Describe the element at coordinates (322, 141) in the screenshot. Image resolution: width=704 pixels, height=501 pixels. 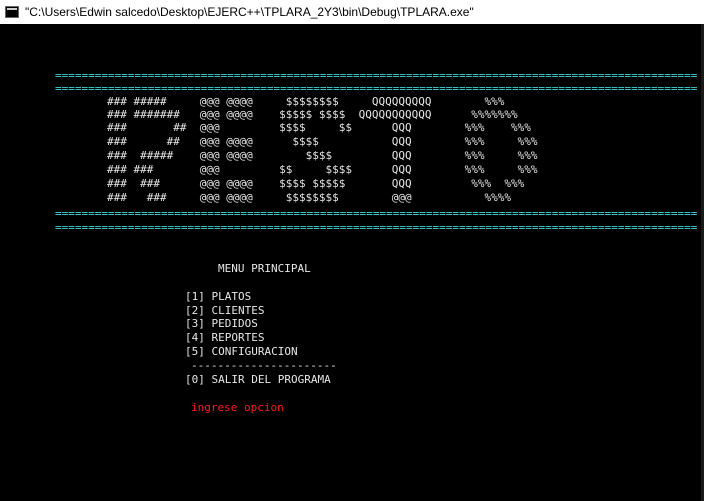
I see `banner-art-line-4: ### ## @@@ @@@@ $$$$ QQQ %%% %%%` at that location.